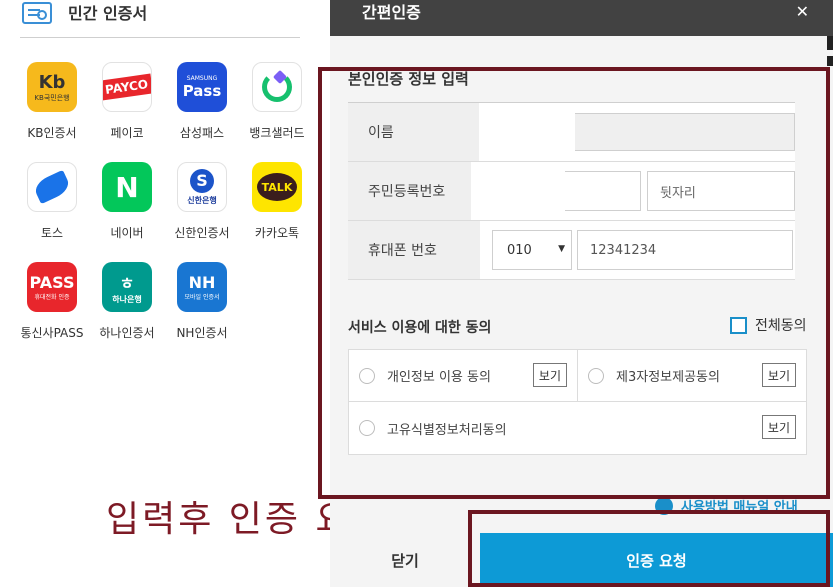  I want to click on kb-icon: Kb KB국민은행, so click(52, 87).